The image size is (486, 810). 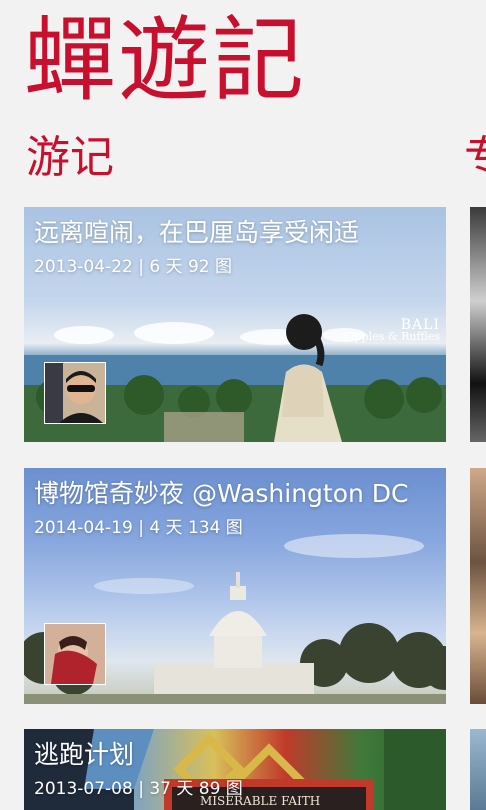 What do you see at coordinates (165, 60) in the screenshot?
I see `app-title: 蟬遊記` at bounding box center [165, 60].